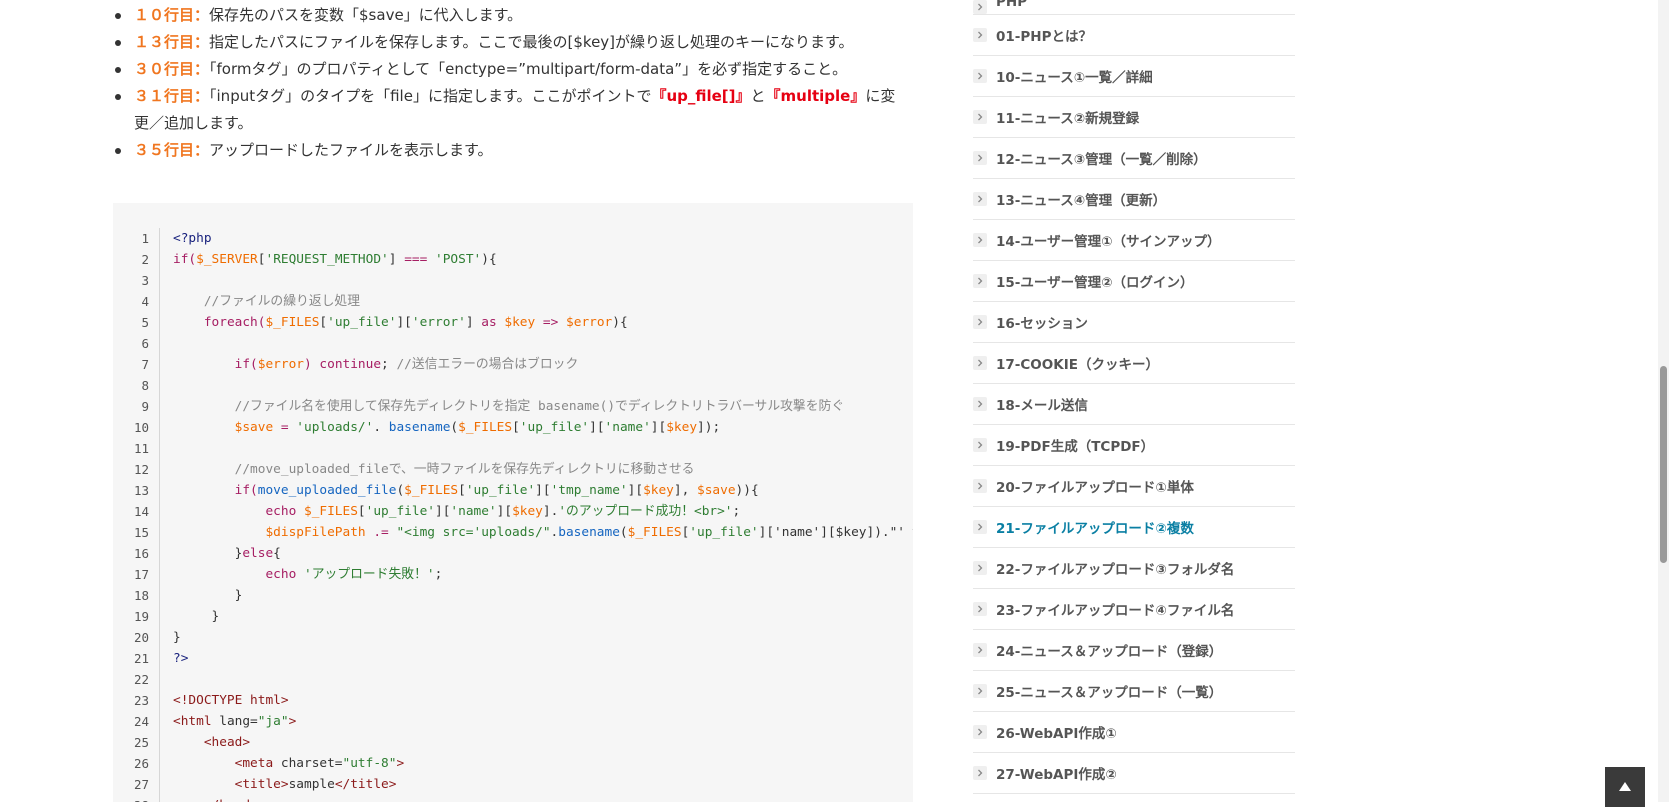 The height and width of the screenshot is (807, 1669). What do you see at coordinates (172, 150) in the screenshot?
I see `line-number-label: ３５行目：` at bounding box center [172, 150].